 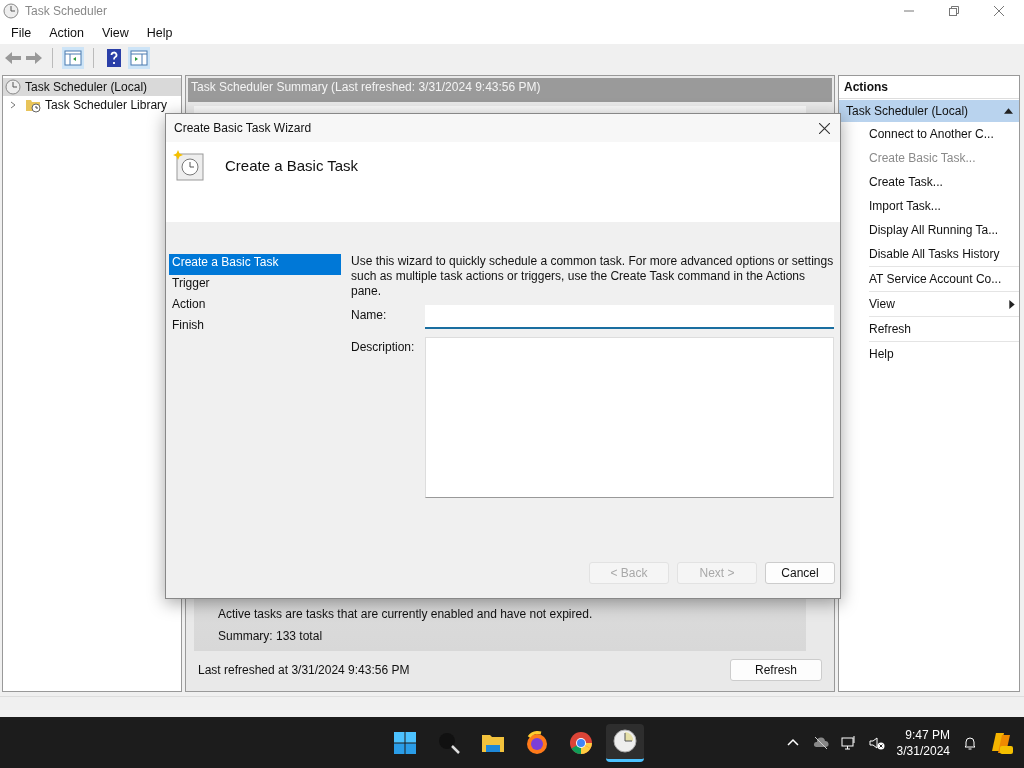 I want to click on windows-logo-icon, so click(x=405, y=742).